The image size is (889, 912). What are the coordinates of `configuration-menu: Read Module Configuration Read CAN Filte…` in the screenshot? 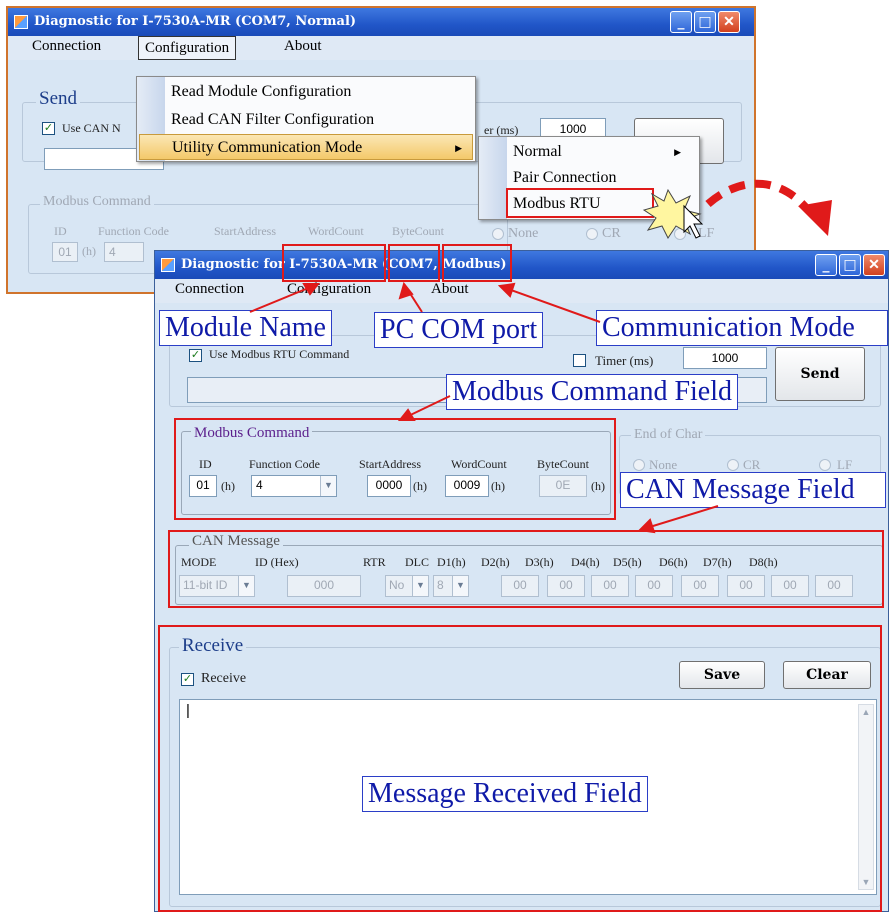 It's located at (306, 119).